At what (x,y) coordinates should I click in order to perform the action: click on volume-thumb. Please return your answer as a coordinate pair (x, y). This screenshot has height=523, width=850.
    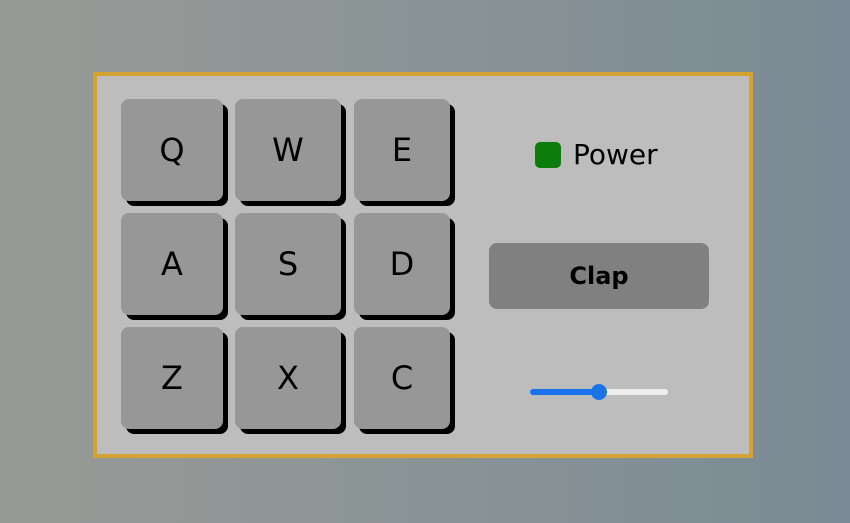
    Looking at the image, I should click on (599, 392).